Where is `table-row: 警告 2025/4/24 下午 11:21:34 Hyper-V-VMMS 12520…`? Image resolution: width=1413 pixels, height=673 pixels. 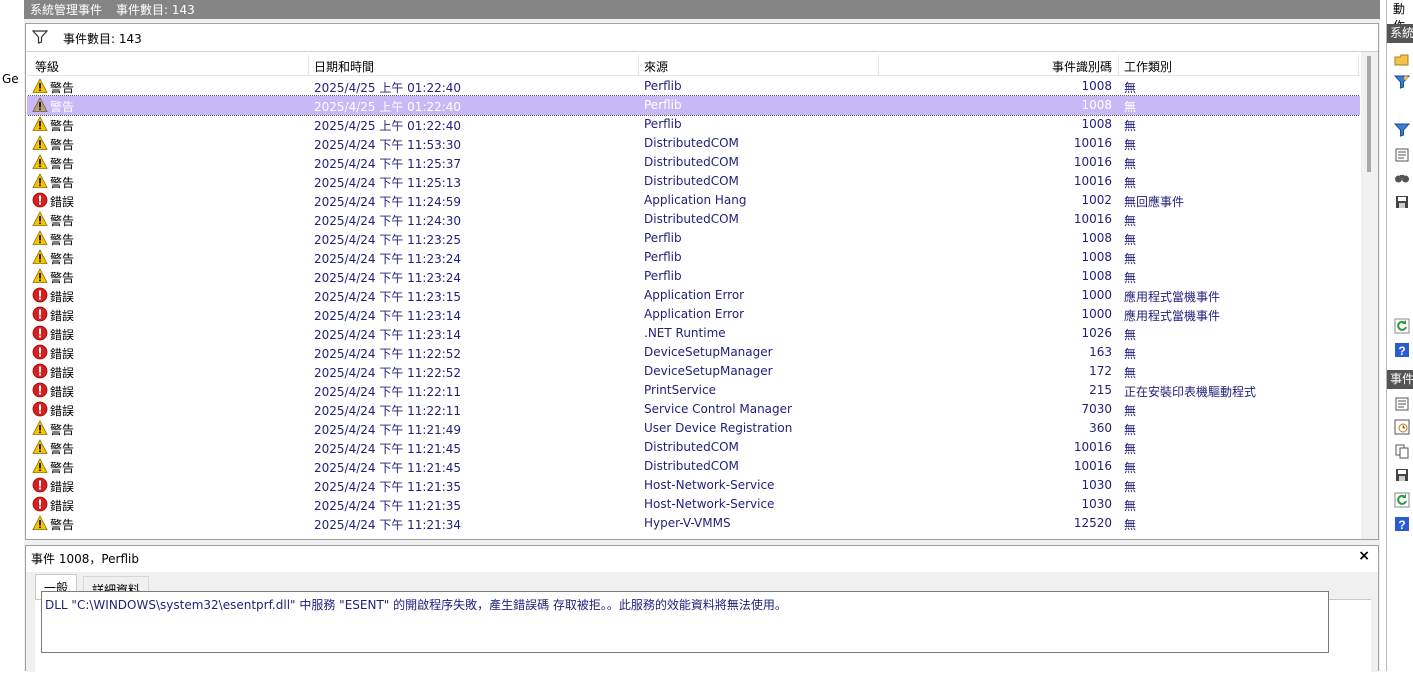
table-row: 警告 2025/4/24 下午 11:21:34 Hyper-V-VMMS 12520… is located at coordinates (693, 523).